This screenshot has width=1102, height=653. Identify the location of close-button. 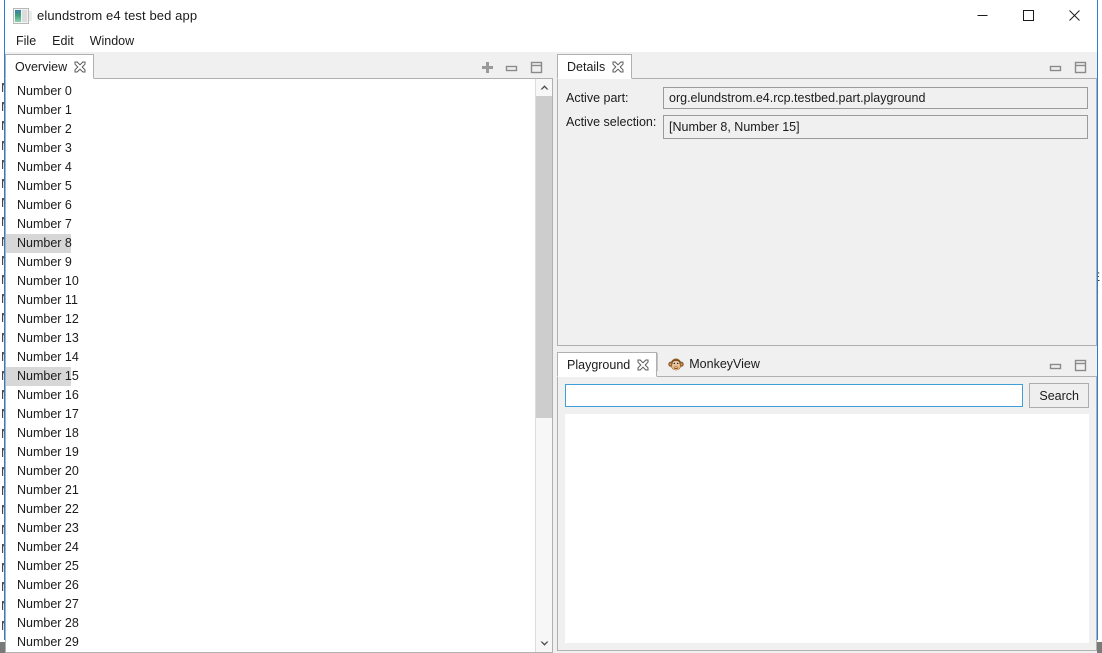
(1074, 15).